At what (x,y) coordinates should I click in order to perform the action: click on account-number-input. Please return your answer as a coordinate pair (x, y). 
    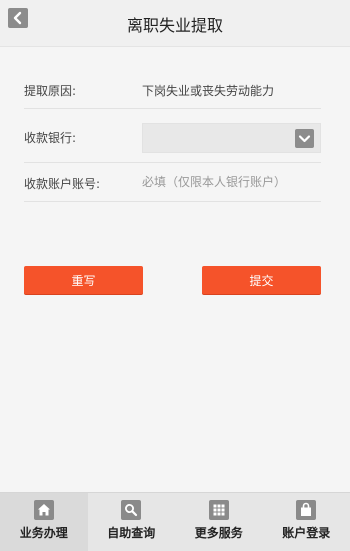
    Looking at the image, I should click on (231, 182).